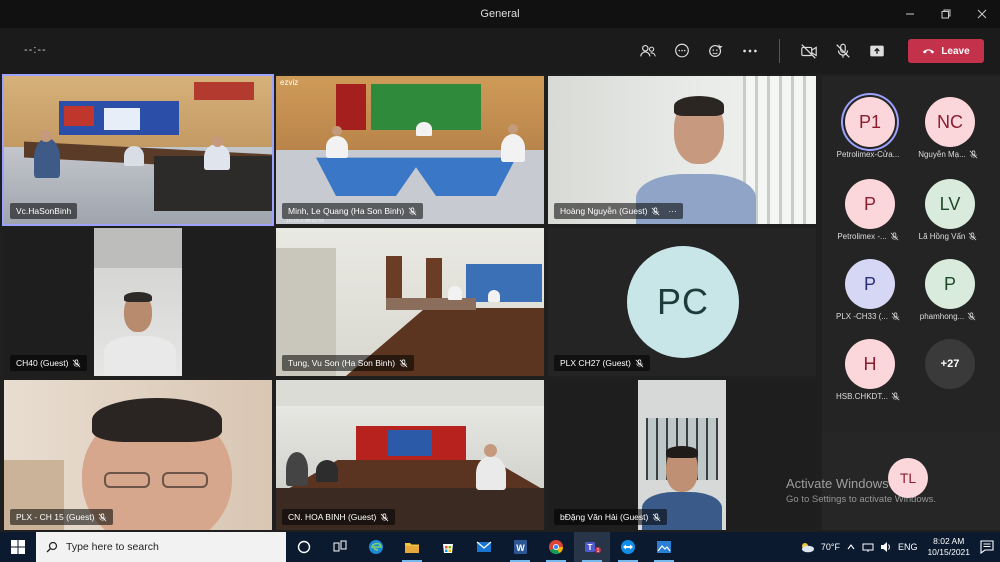  Describe the element at coordinates (851, 547) in the screenshot. I see `chevron-up-icon` at that location.